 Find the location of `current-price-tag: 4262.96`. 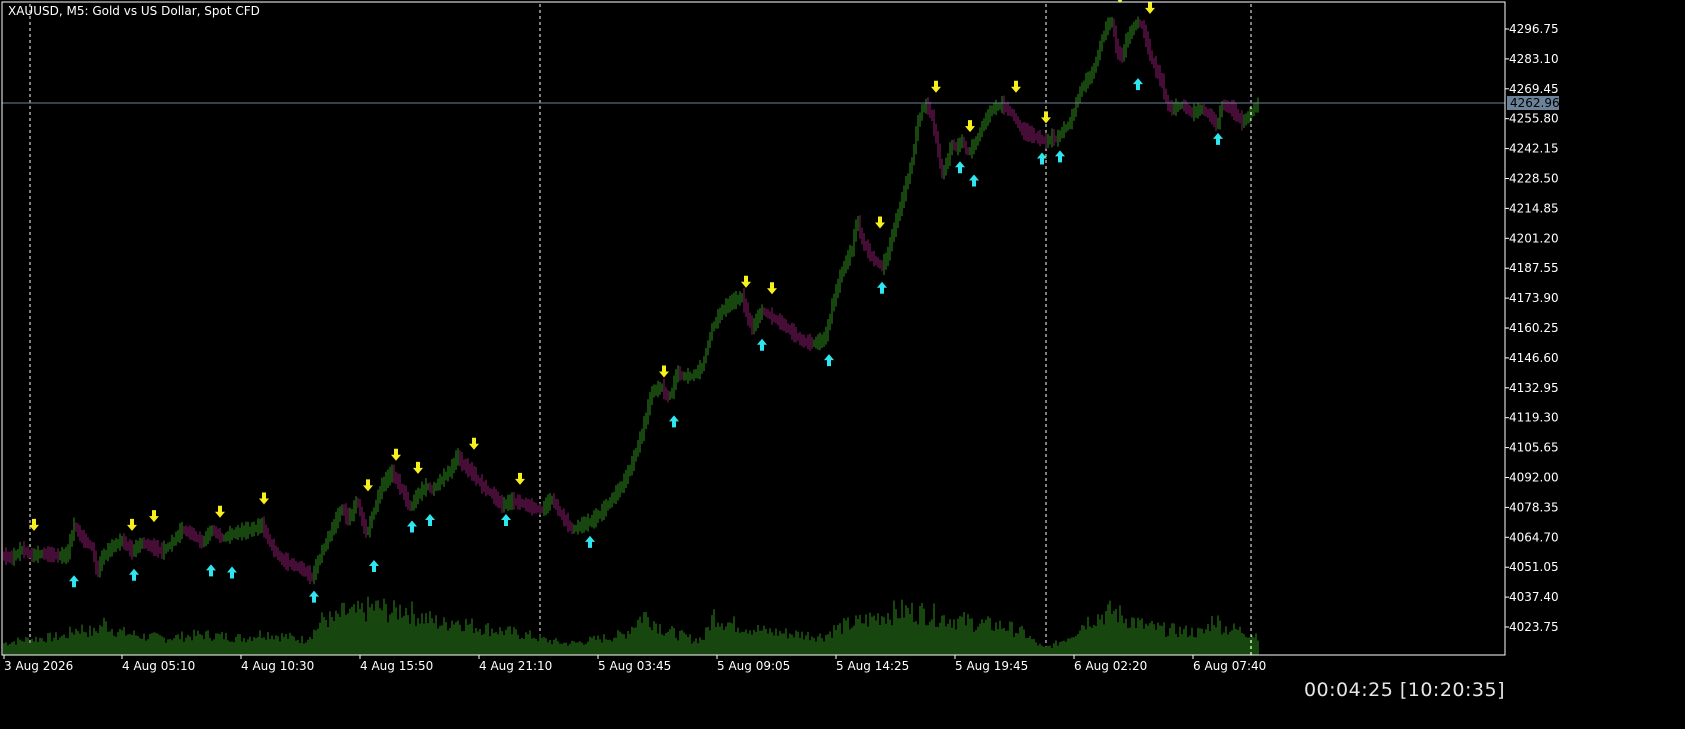

current-price-tag: 4262.96 is located at coordinates (1533, 103).